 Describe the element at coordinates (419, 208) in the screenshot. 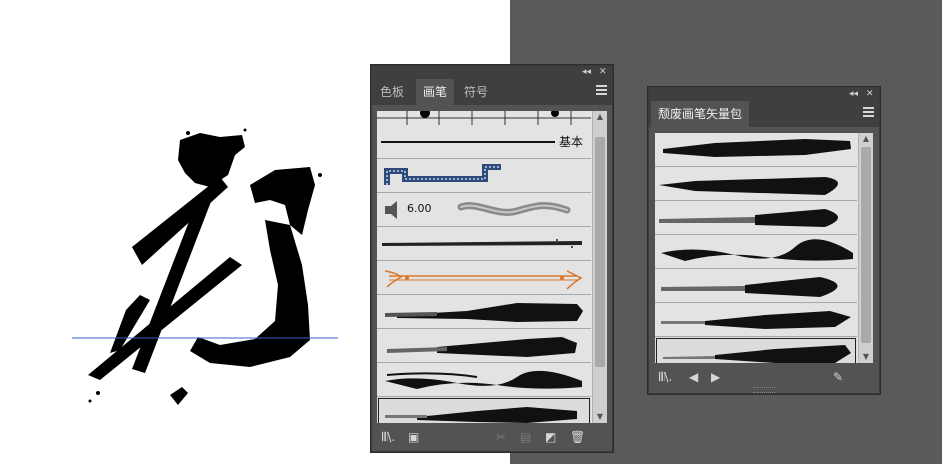

I see `calligraphic-size-value: 6.00` at that location.